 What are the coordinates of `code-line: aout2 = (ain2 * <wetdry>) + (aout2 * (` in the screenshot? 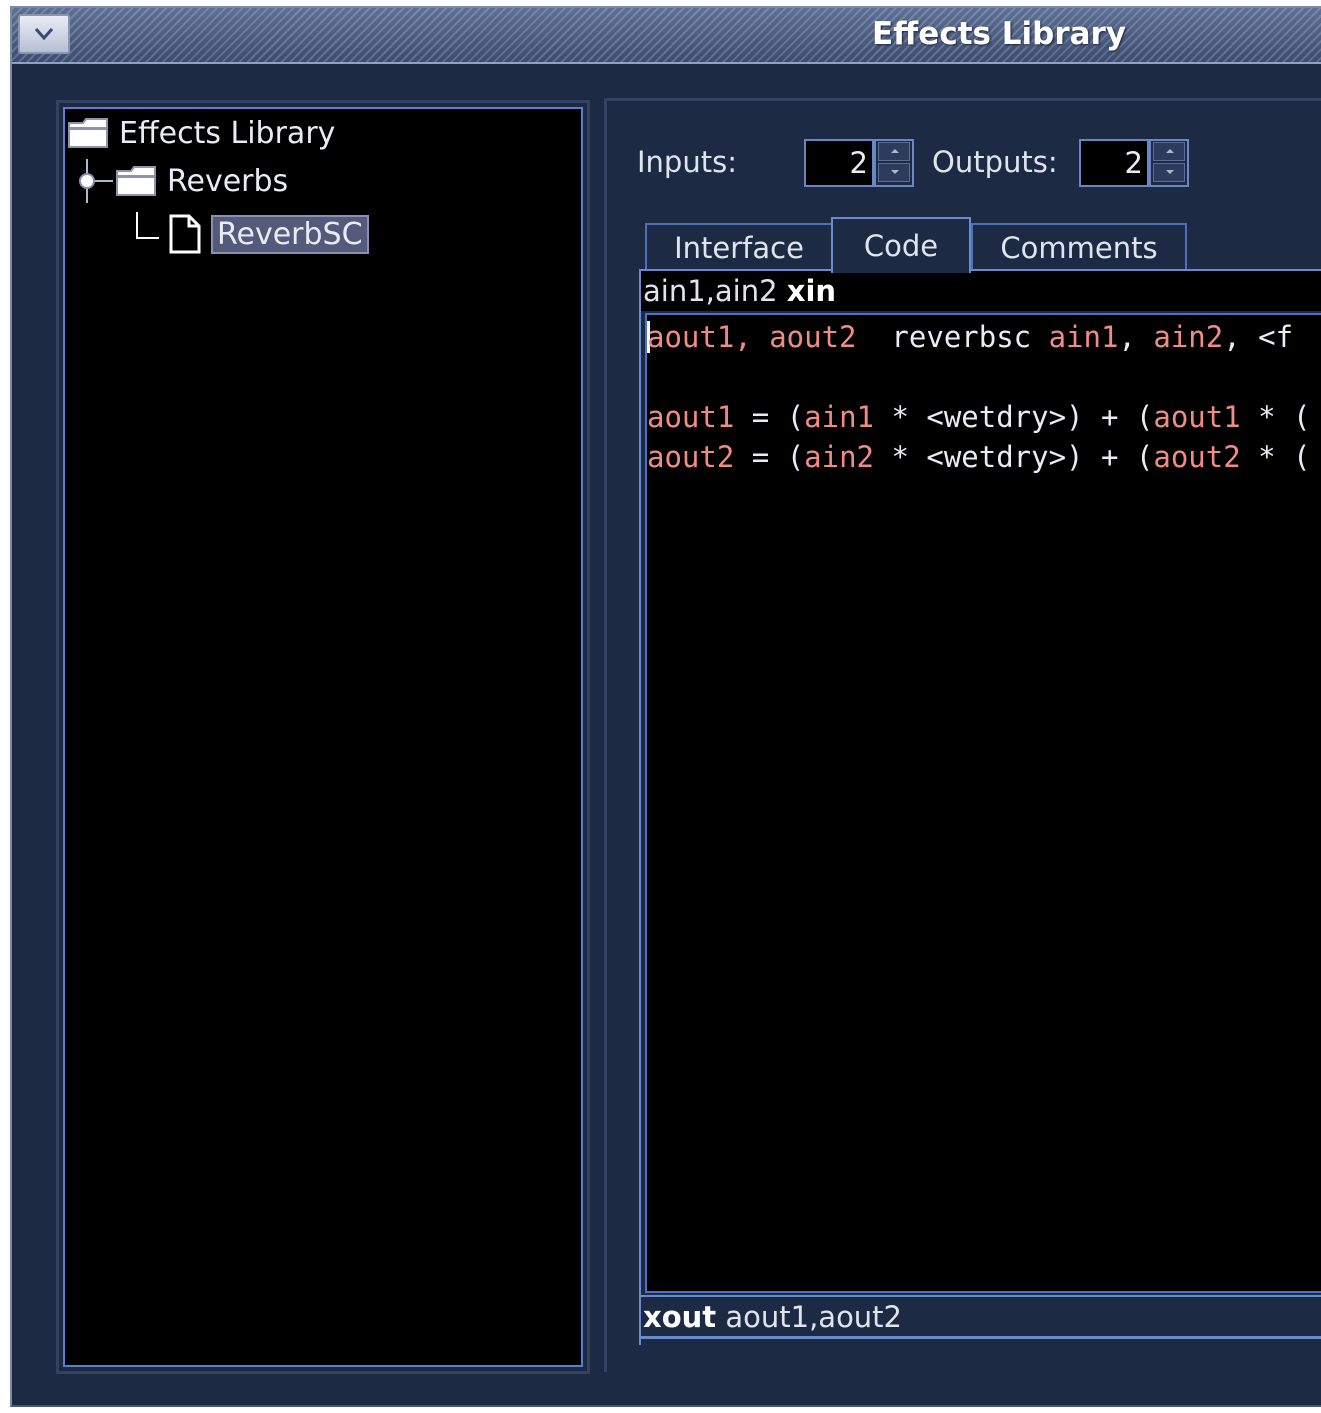 It's located at (979, 457).